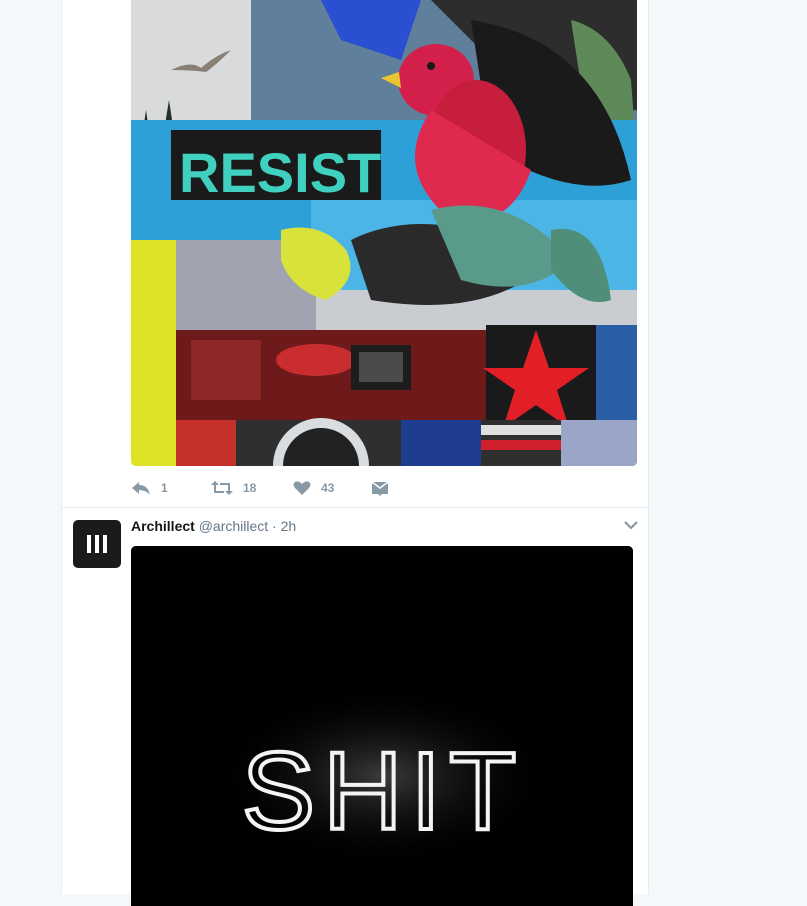  What do you see at coordinates (222, 488) in the screenshot?
I see `retweet-icon` at bounding box center [222, 488].